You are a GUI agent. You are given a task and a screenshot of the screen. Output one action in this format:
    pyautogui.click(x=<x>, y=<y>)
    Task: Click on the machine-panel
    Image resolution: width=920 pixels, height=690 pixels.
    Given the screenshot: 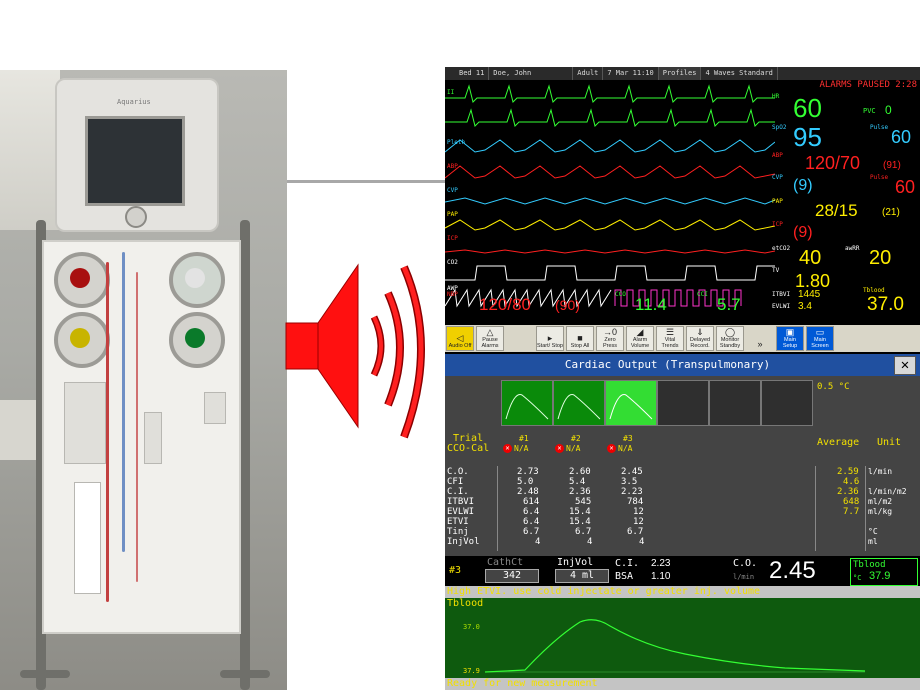 What is the action you would take?
    pyautogui.click(x=141, y=437)
    